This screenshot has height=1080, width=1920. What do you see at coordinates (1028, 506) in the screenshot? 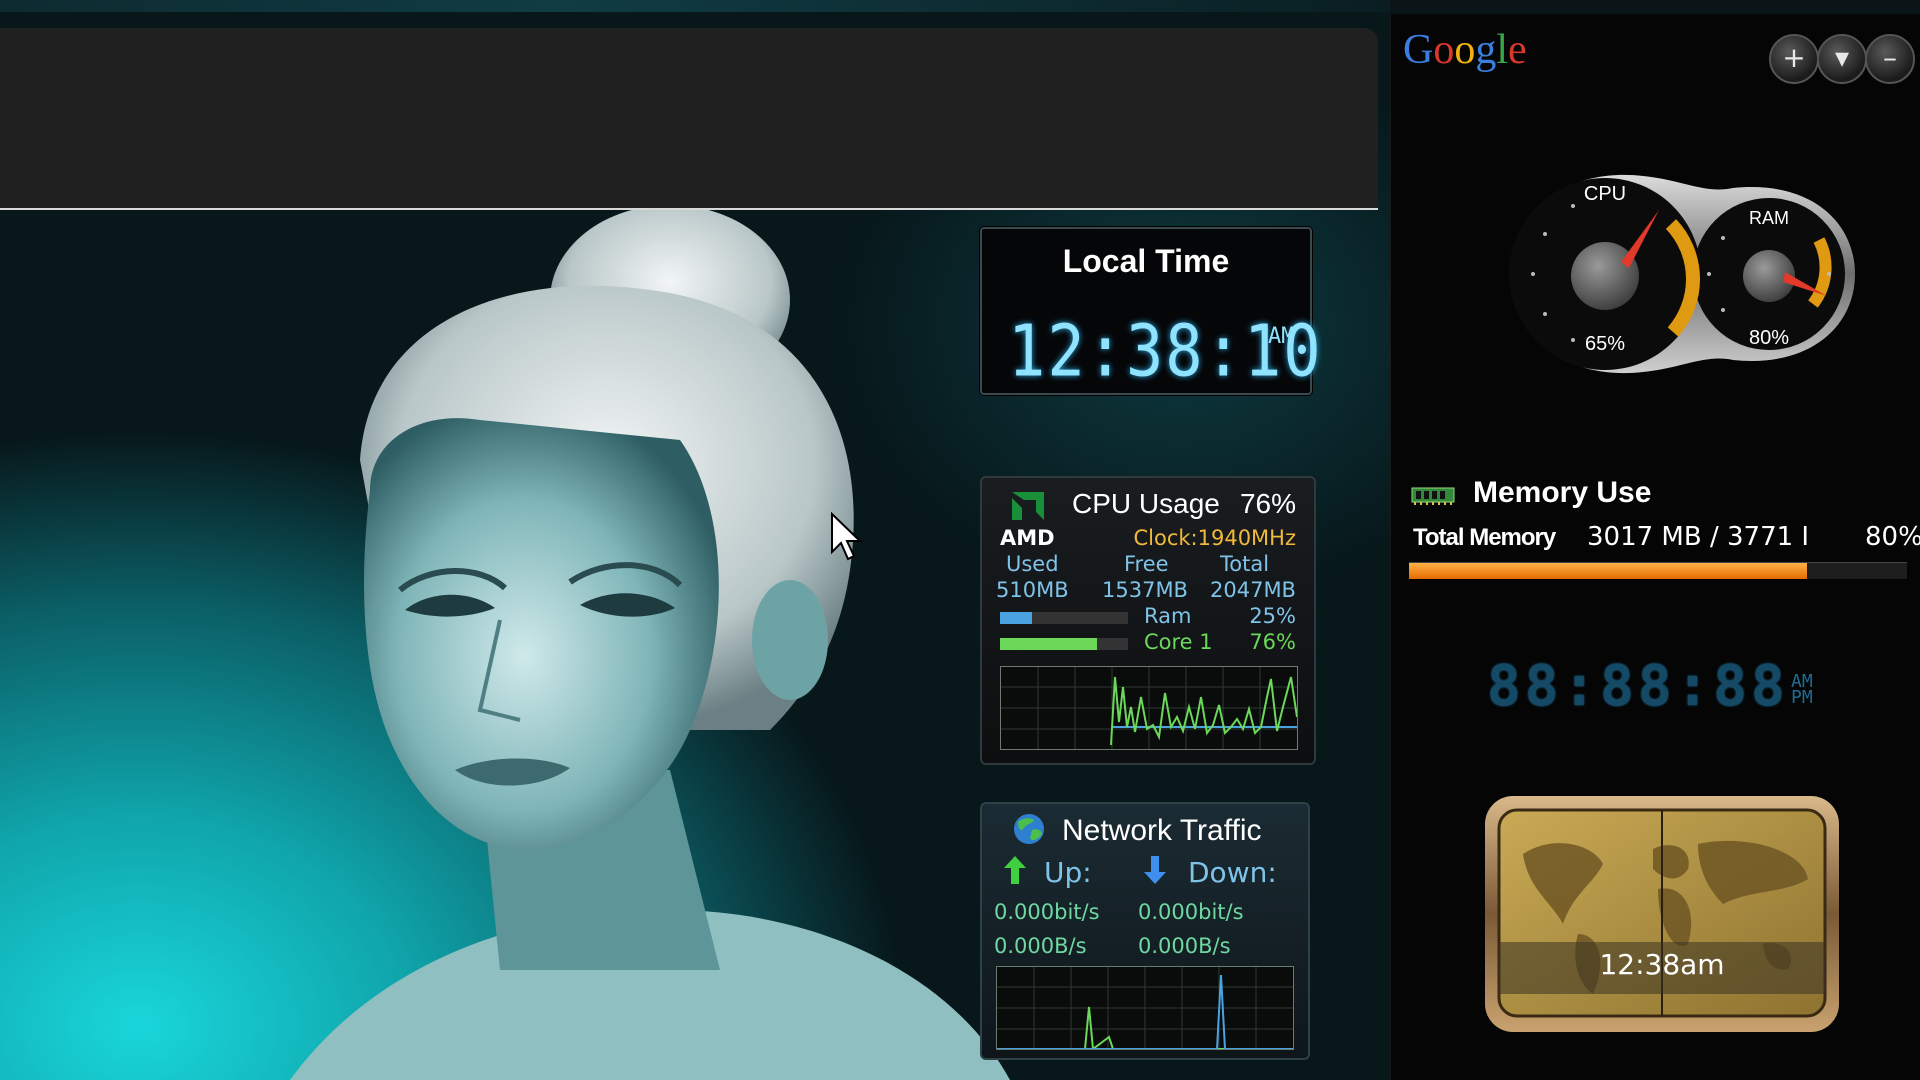
I see `amd-logo-icon` at bounding box center [1028, 506].